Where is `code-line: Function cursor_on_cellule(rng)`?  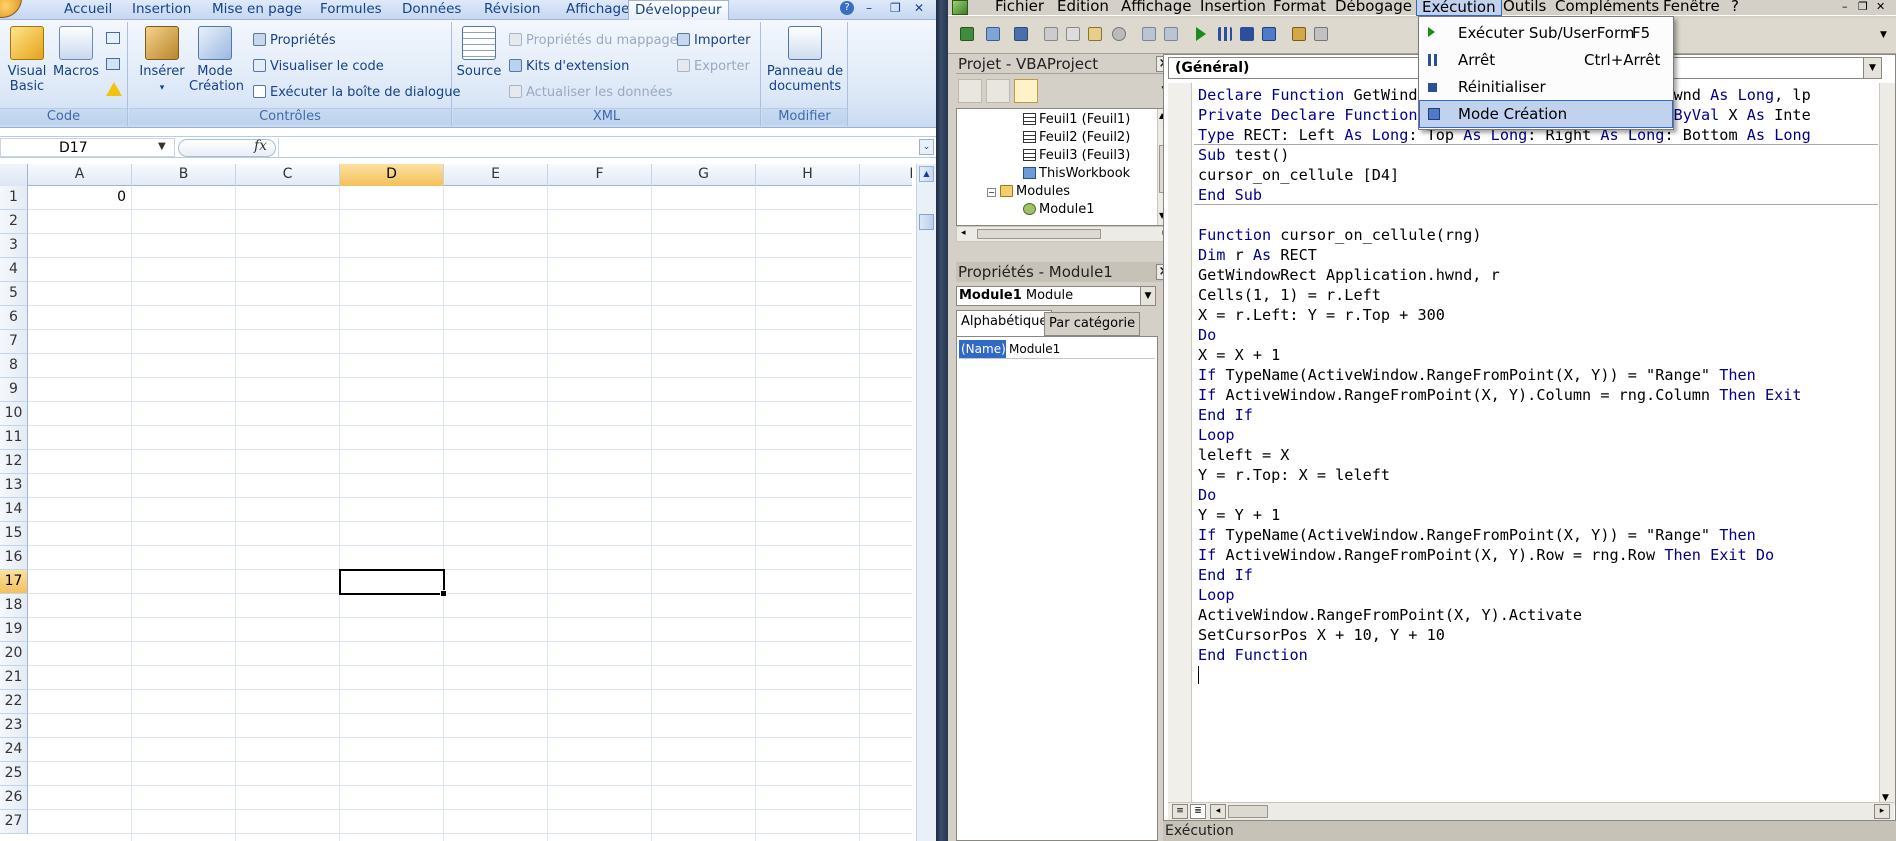 code-line: Function cursor_on_cellule(rng) is located at coordinates (1339, 235).